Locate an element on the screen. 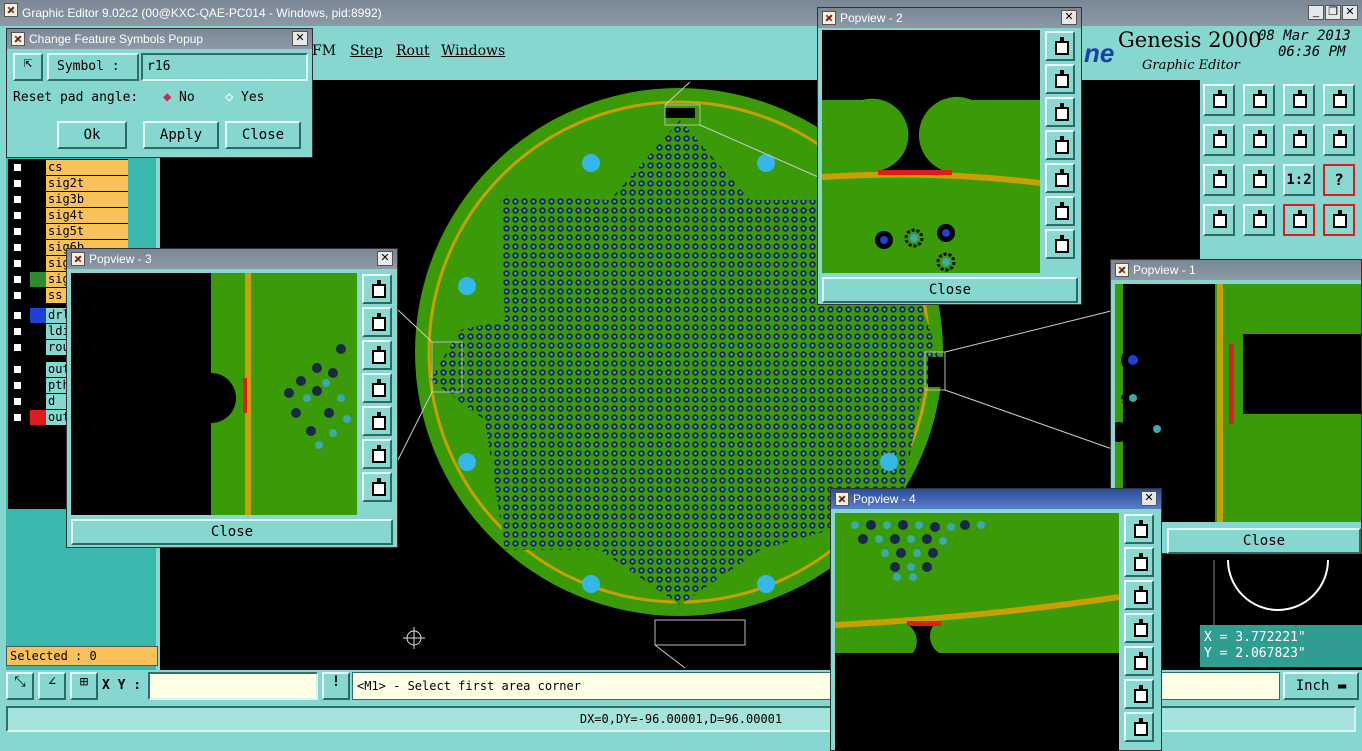  xy-input is located at coordinates (233, 686).